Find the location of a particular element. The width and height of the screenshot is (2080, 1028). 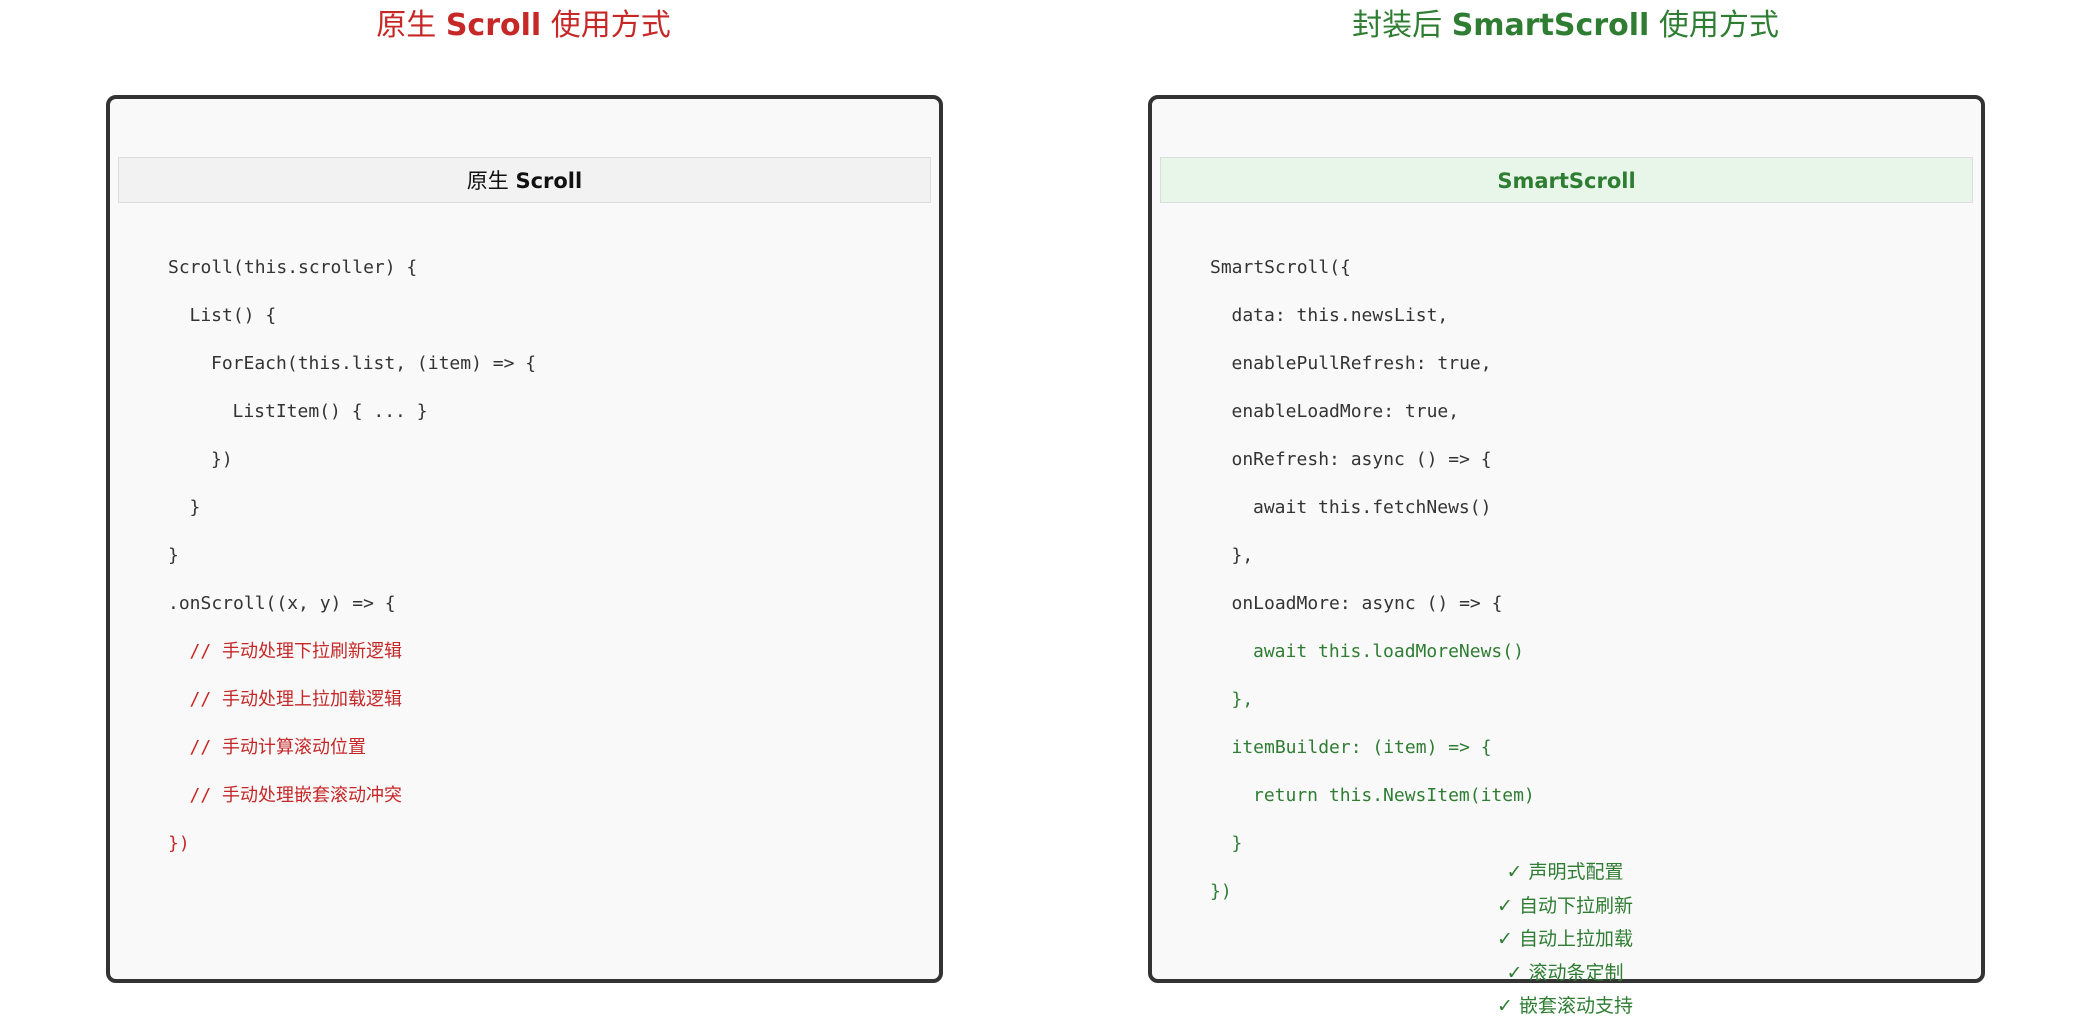

native-title-suffix: 使用方式 is located at coordinates (606, 25).